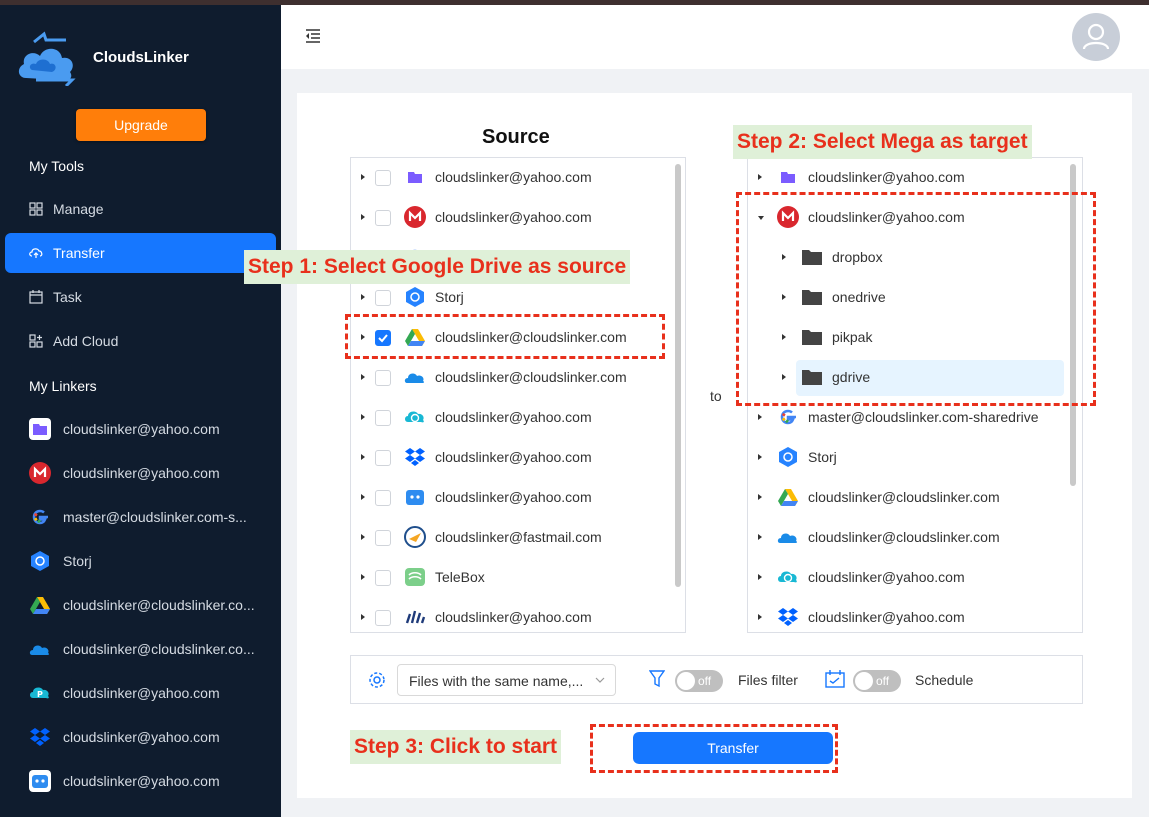 The image size is (1149, 817). I want to click on my-tools-heading: My Tools, so click(56, 166).